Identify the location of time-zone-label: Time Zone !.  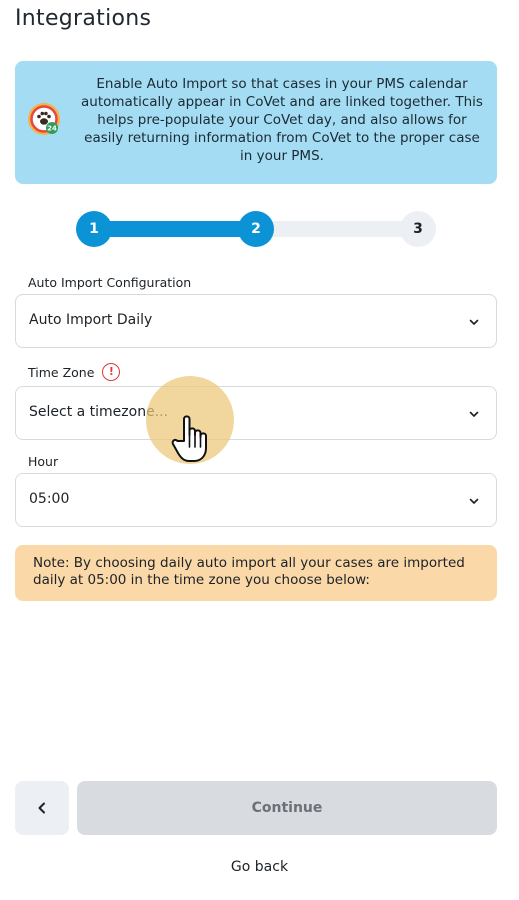
(74, 372).